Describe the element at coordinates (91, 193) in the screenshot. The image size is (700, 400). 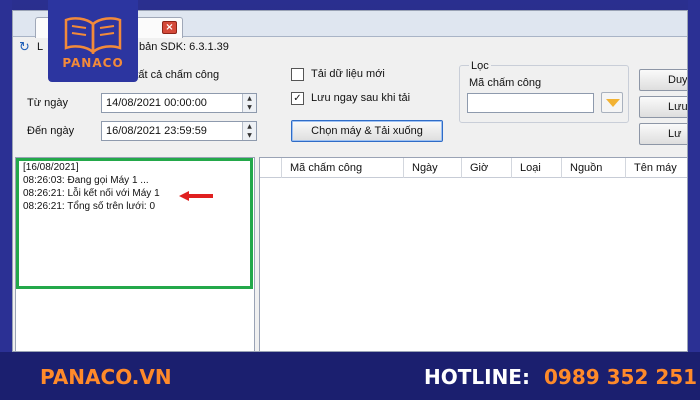
I see `log-line: 08:26:21: Lỗi kết nối với Máy 1` at that location.